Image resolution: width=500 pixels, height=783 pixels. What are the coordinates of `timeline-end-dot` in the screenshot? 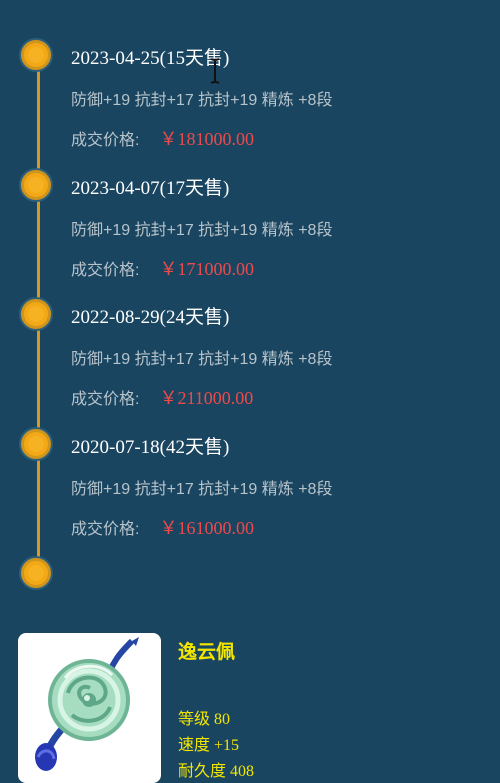 It's located at (36, 573).